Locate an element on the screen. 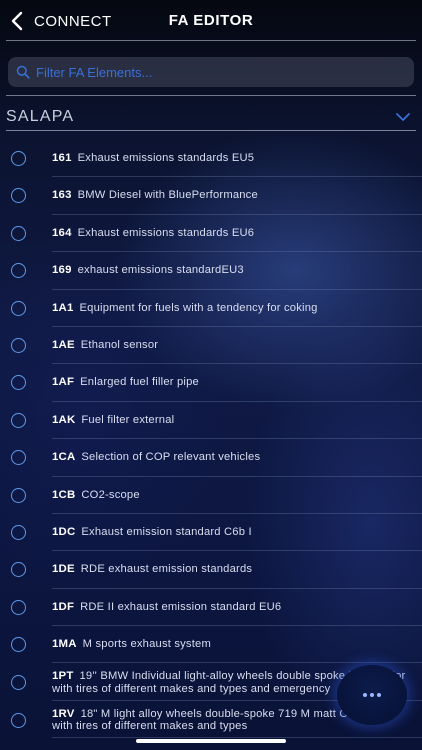 This screenshot has height=750, width=422. list-item-text: 164 Exhaust emissions standards EU6 is located at coordinates (231, 233).